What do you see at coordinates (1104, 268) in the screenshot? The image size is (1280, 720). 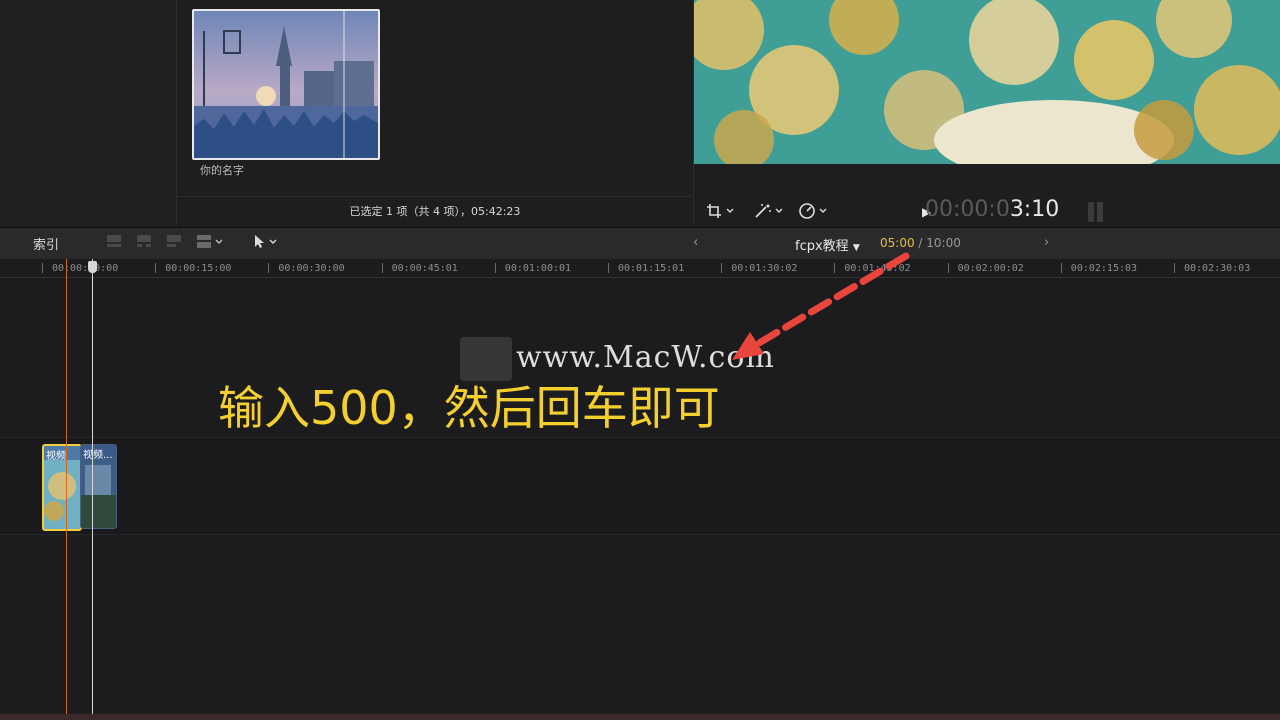 I see `ruler-tick-label: 00:02:15:03` at bounding box center [1104, 268].